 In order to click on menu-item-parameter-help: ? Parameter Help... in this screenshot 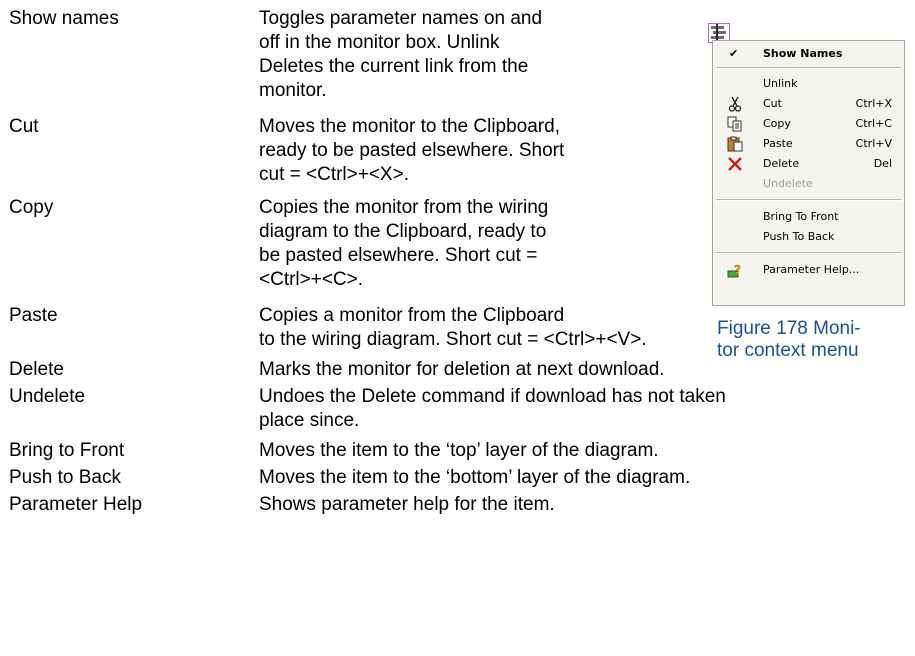, I will do `click(808, 270)`.